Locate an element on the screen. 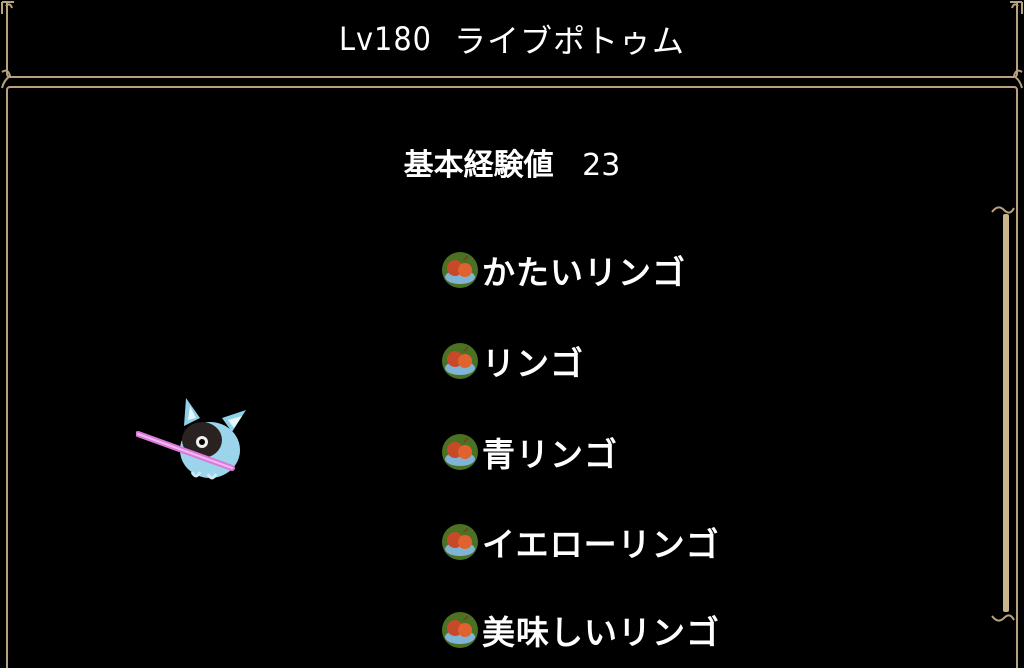 This screenshot has height=668, width=1024. drop-item: 青リンゴ is located at coordinates (529, 452).